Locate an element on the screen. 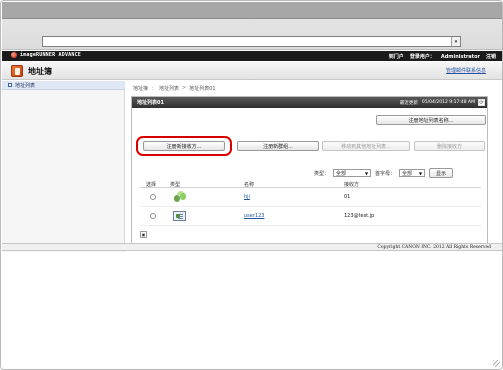  entry-name-link: user123 is located at coordinates (254, 216).